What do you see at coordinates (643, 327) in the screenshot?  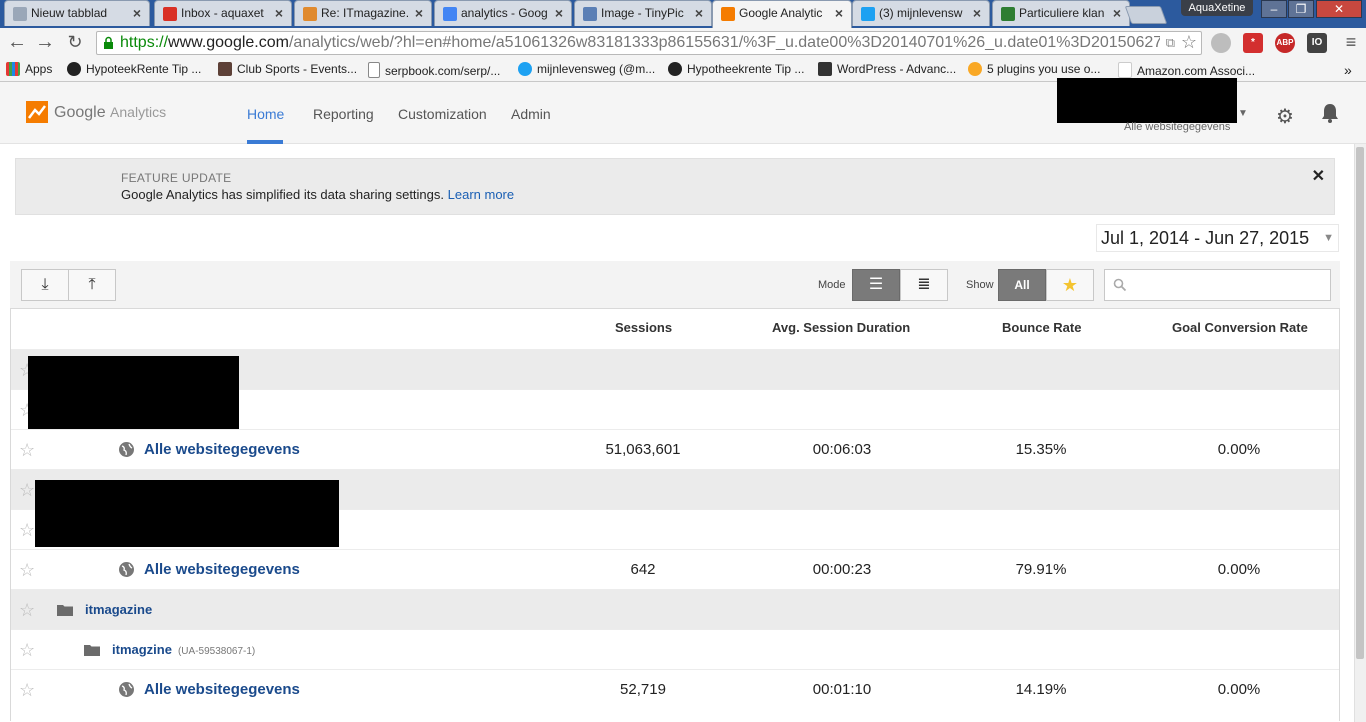 I see `column-header-sessions: Sessions` at bounding box center [643, 327].